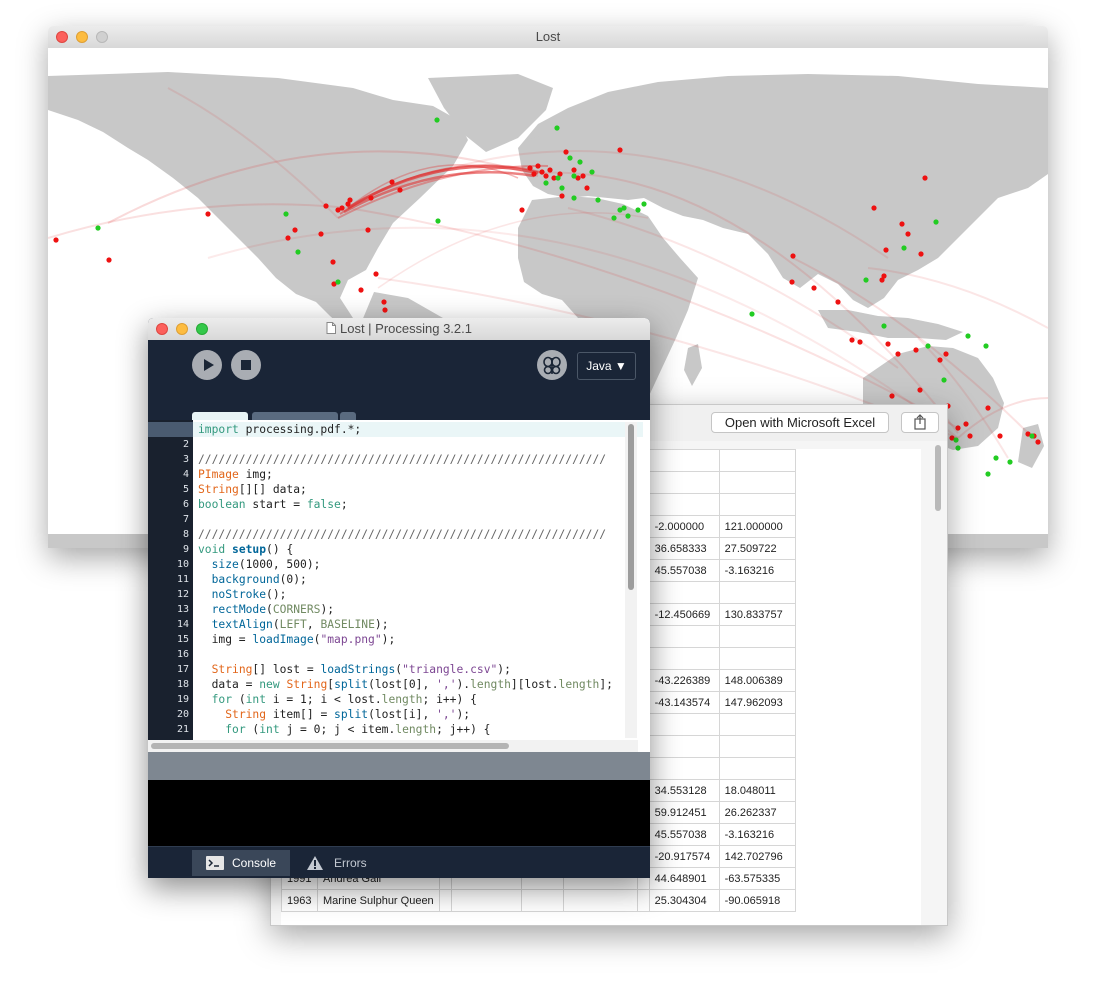  I want to click on terminal-icon, so click(215, 863).